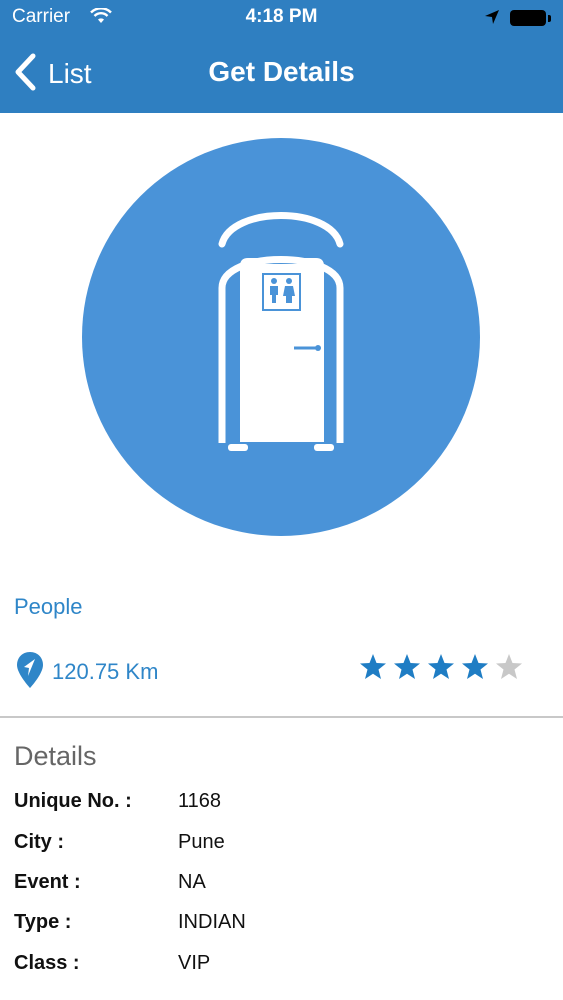 This screenshot has width=563, height=1000. I want to click on detail-row-city: City : Pune, so click(284, 847).